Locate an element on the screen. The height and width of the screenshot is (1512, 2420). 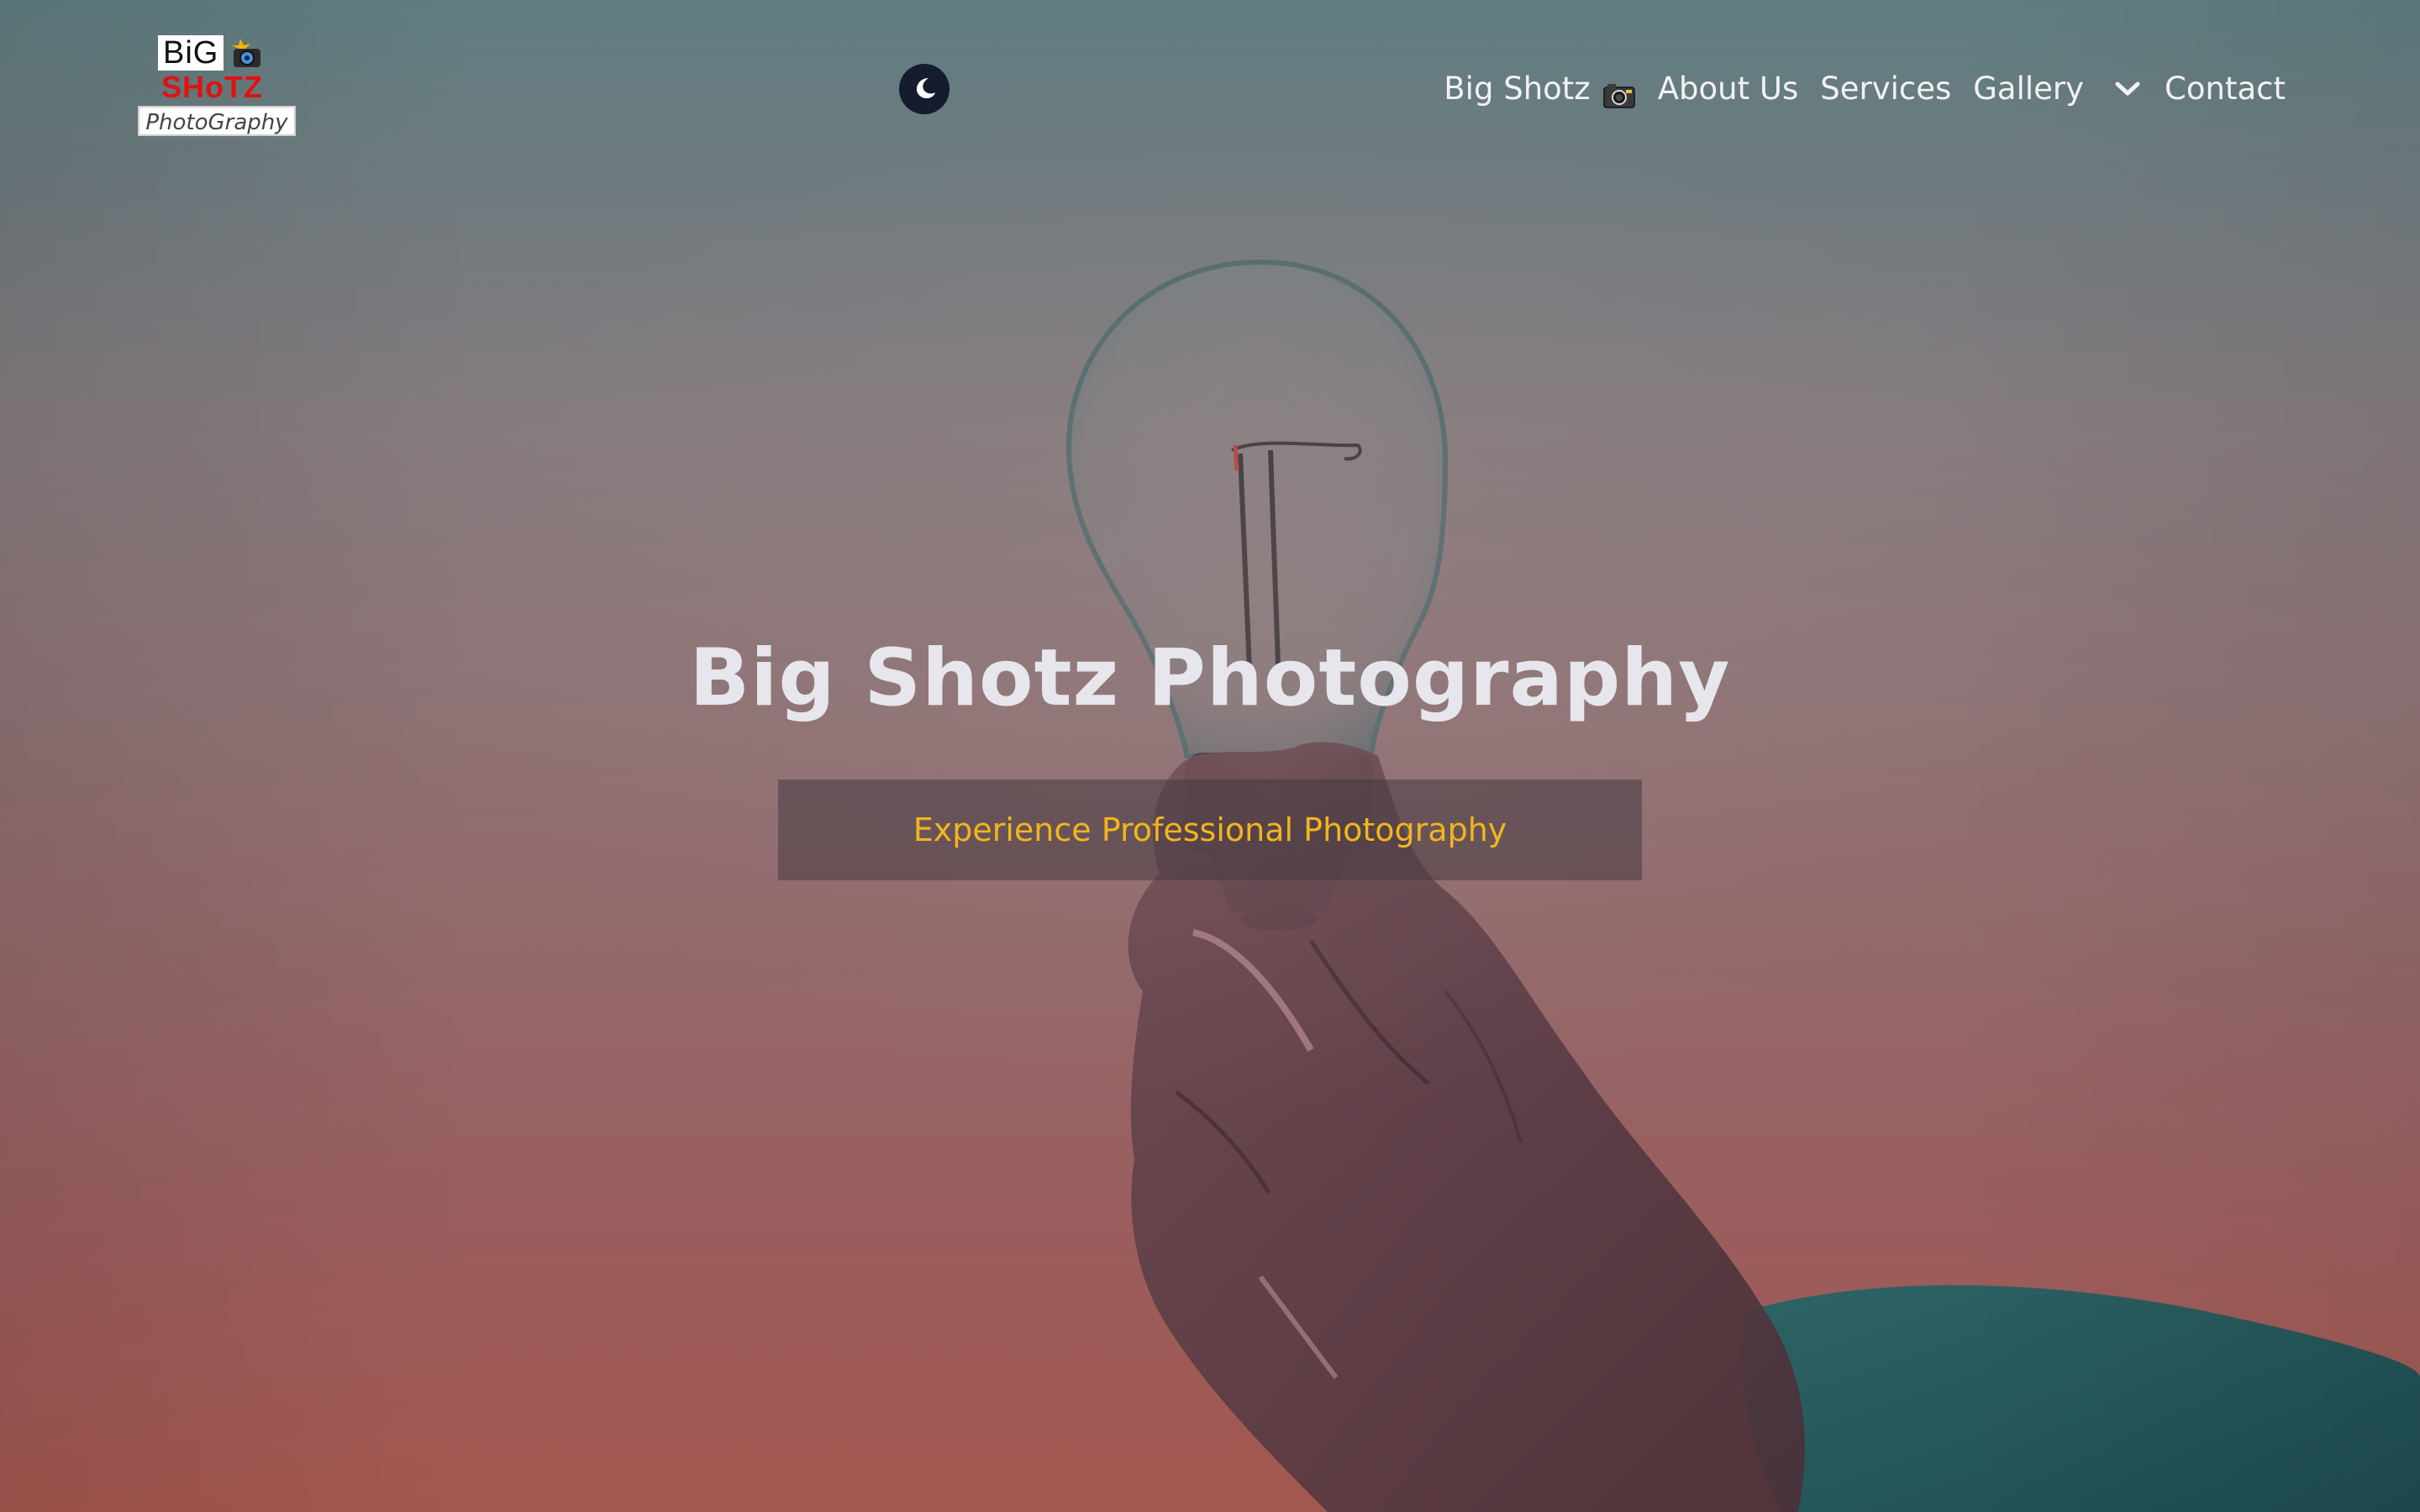
moon-icon is located at coordinates (925, 89).